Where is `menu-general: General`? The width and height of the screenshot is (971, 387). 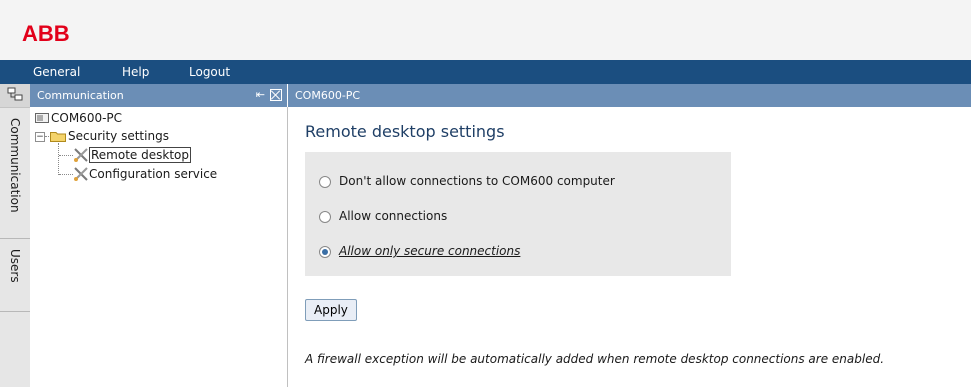 menu-general: General is located at coordinates (56, 72).